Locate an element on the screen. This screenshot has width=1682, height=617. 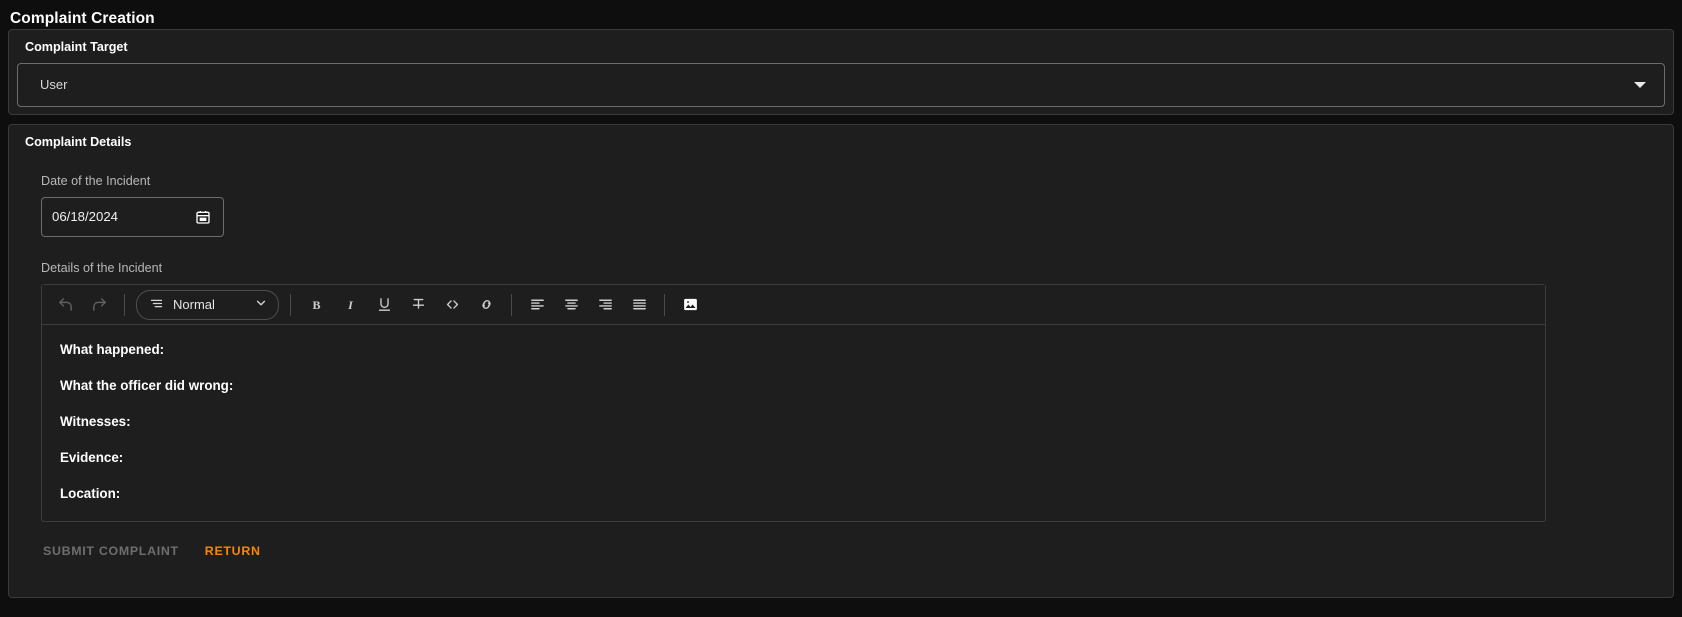
bold-icon: B is located at coordinates (316, 305).